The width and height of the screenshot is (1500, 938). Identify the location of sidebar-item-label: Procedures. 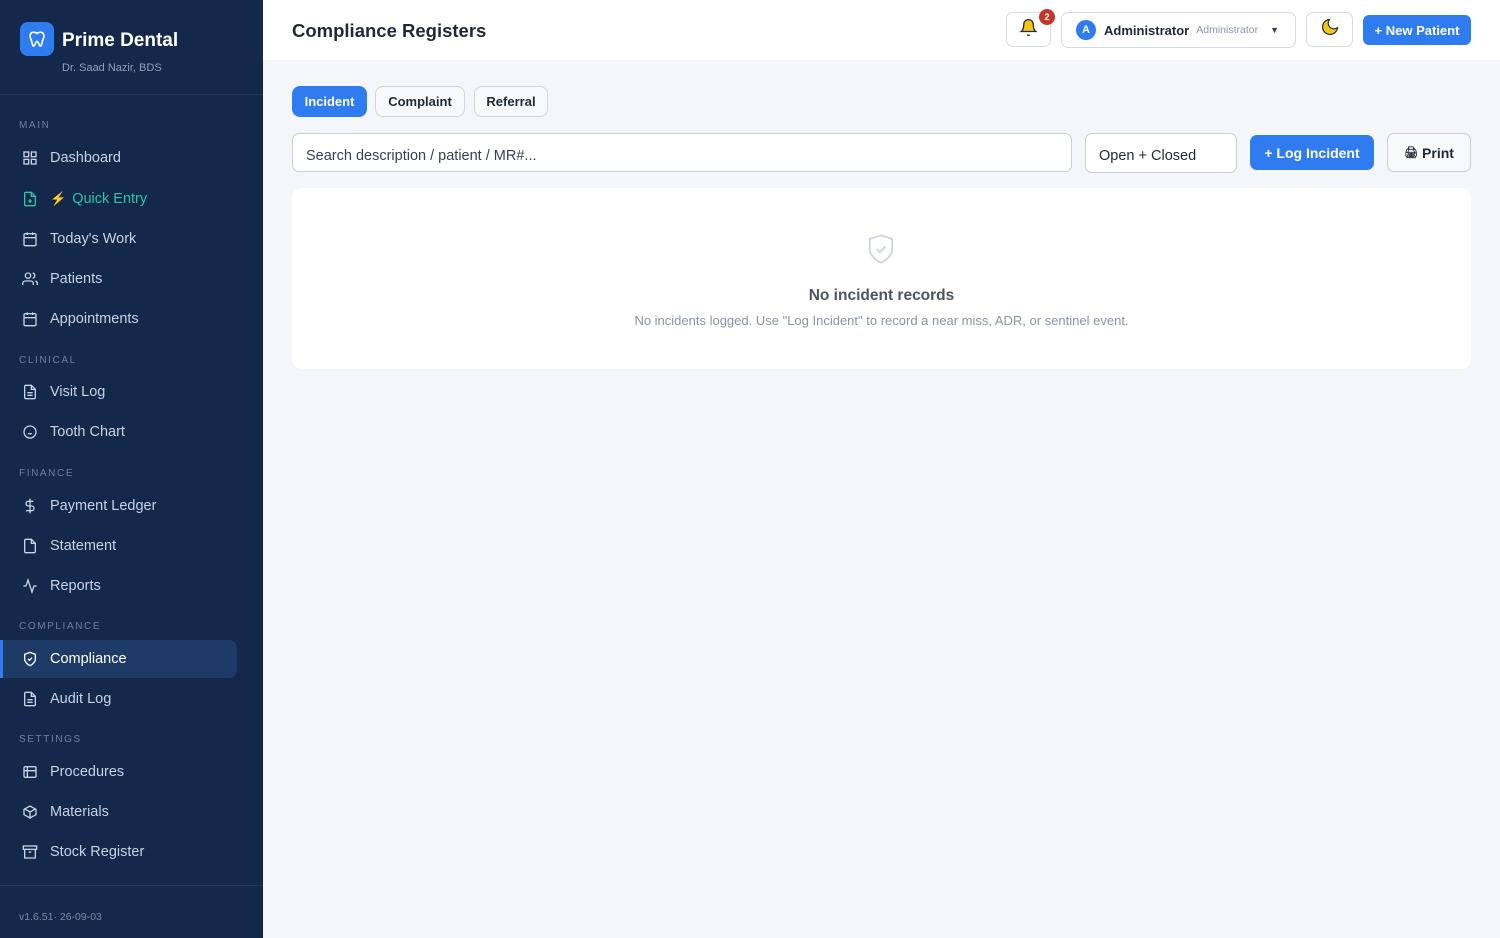
(87, 772).